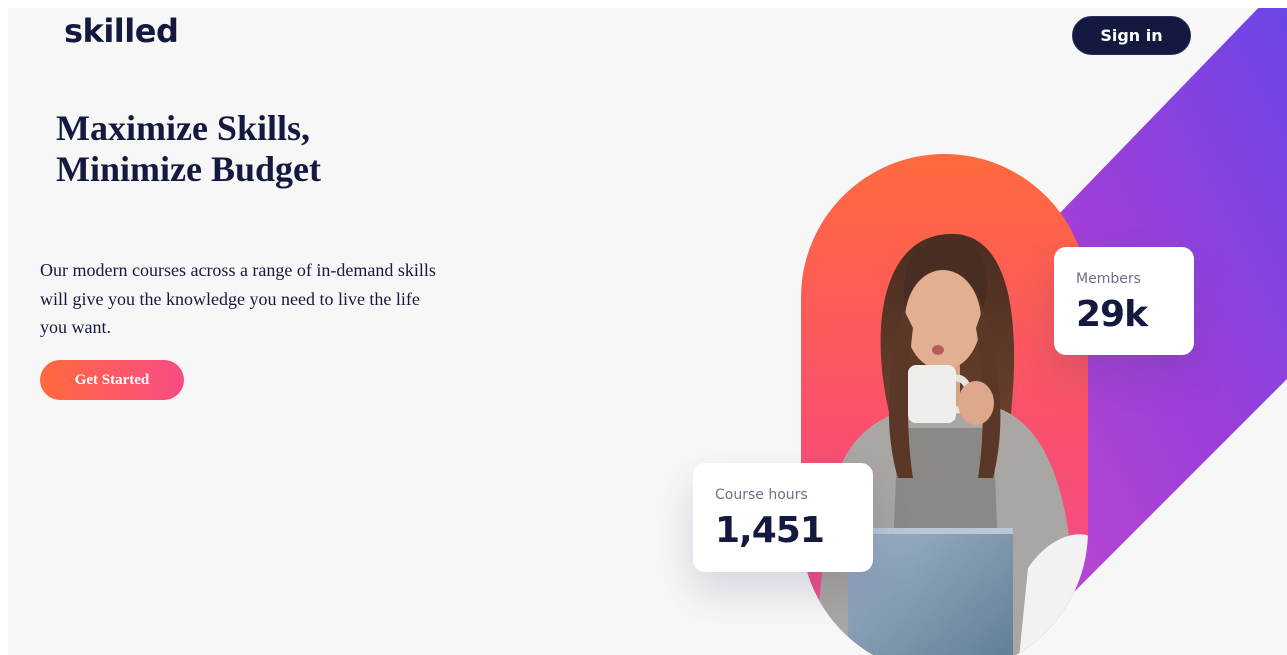 The image size is (1287, 655). I want to click on course-hours-label: Course hours, so click(761, 495).